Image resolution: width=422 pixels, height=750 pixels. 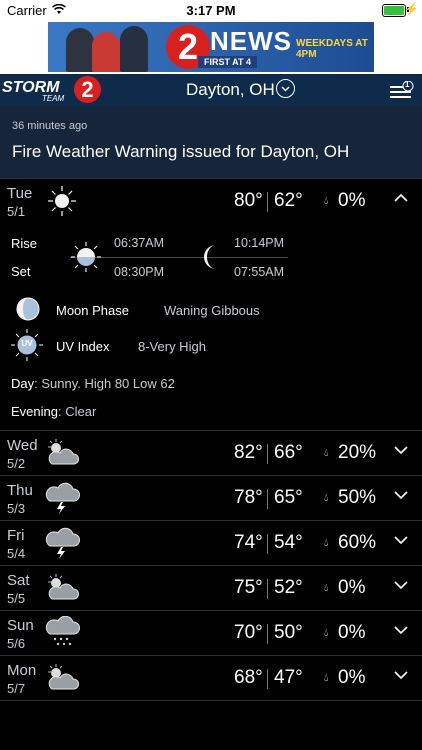 I want to click on evening-summary-label: Evening, so click(x=34, y=411).